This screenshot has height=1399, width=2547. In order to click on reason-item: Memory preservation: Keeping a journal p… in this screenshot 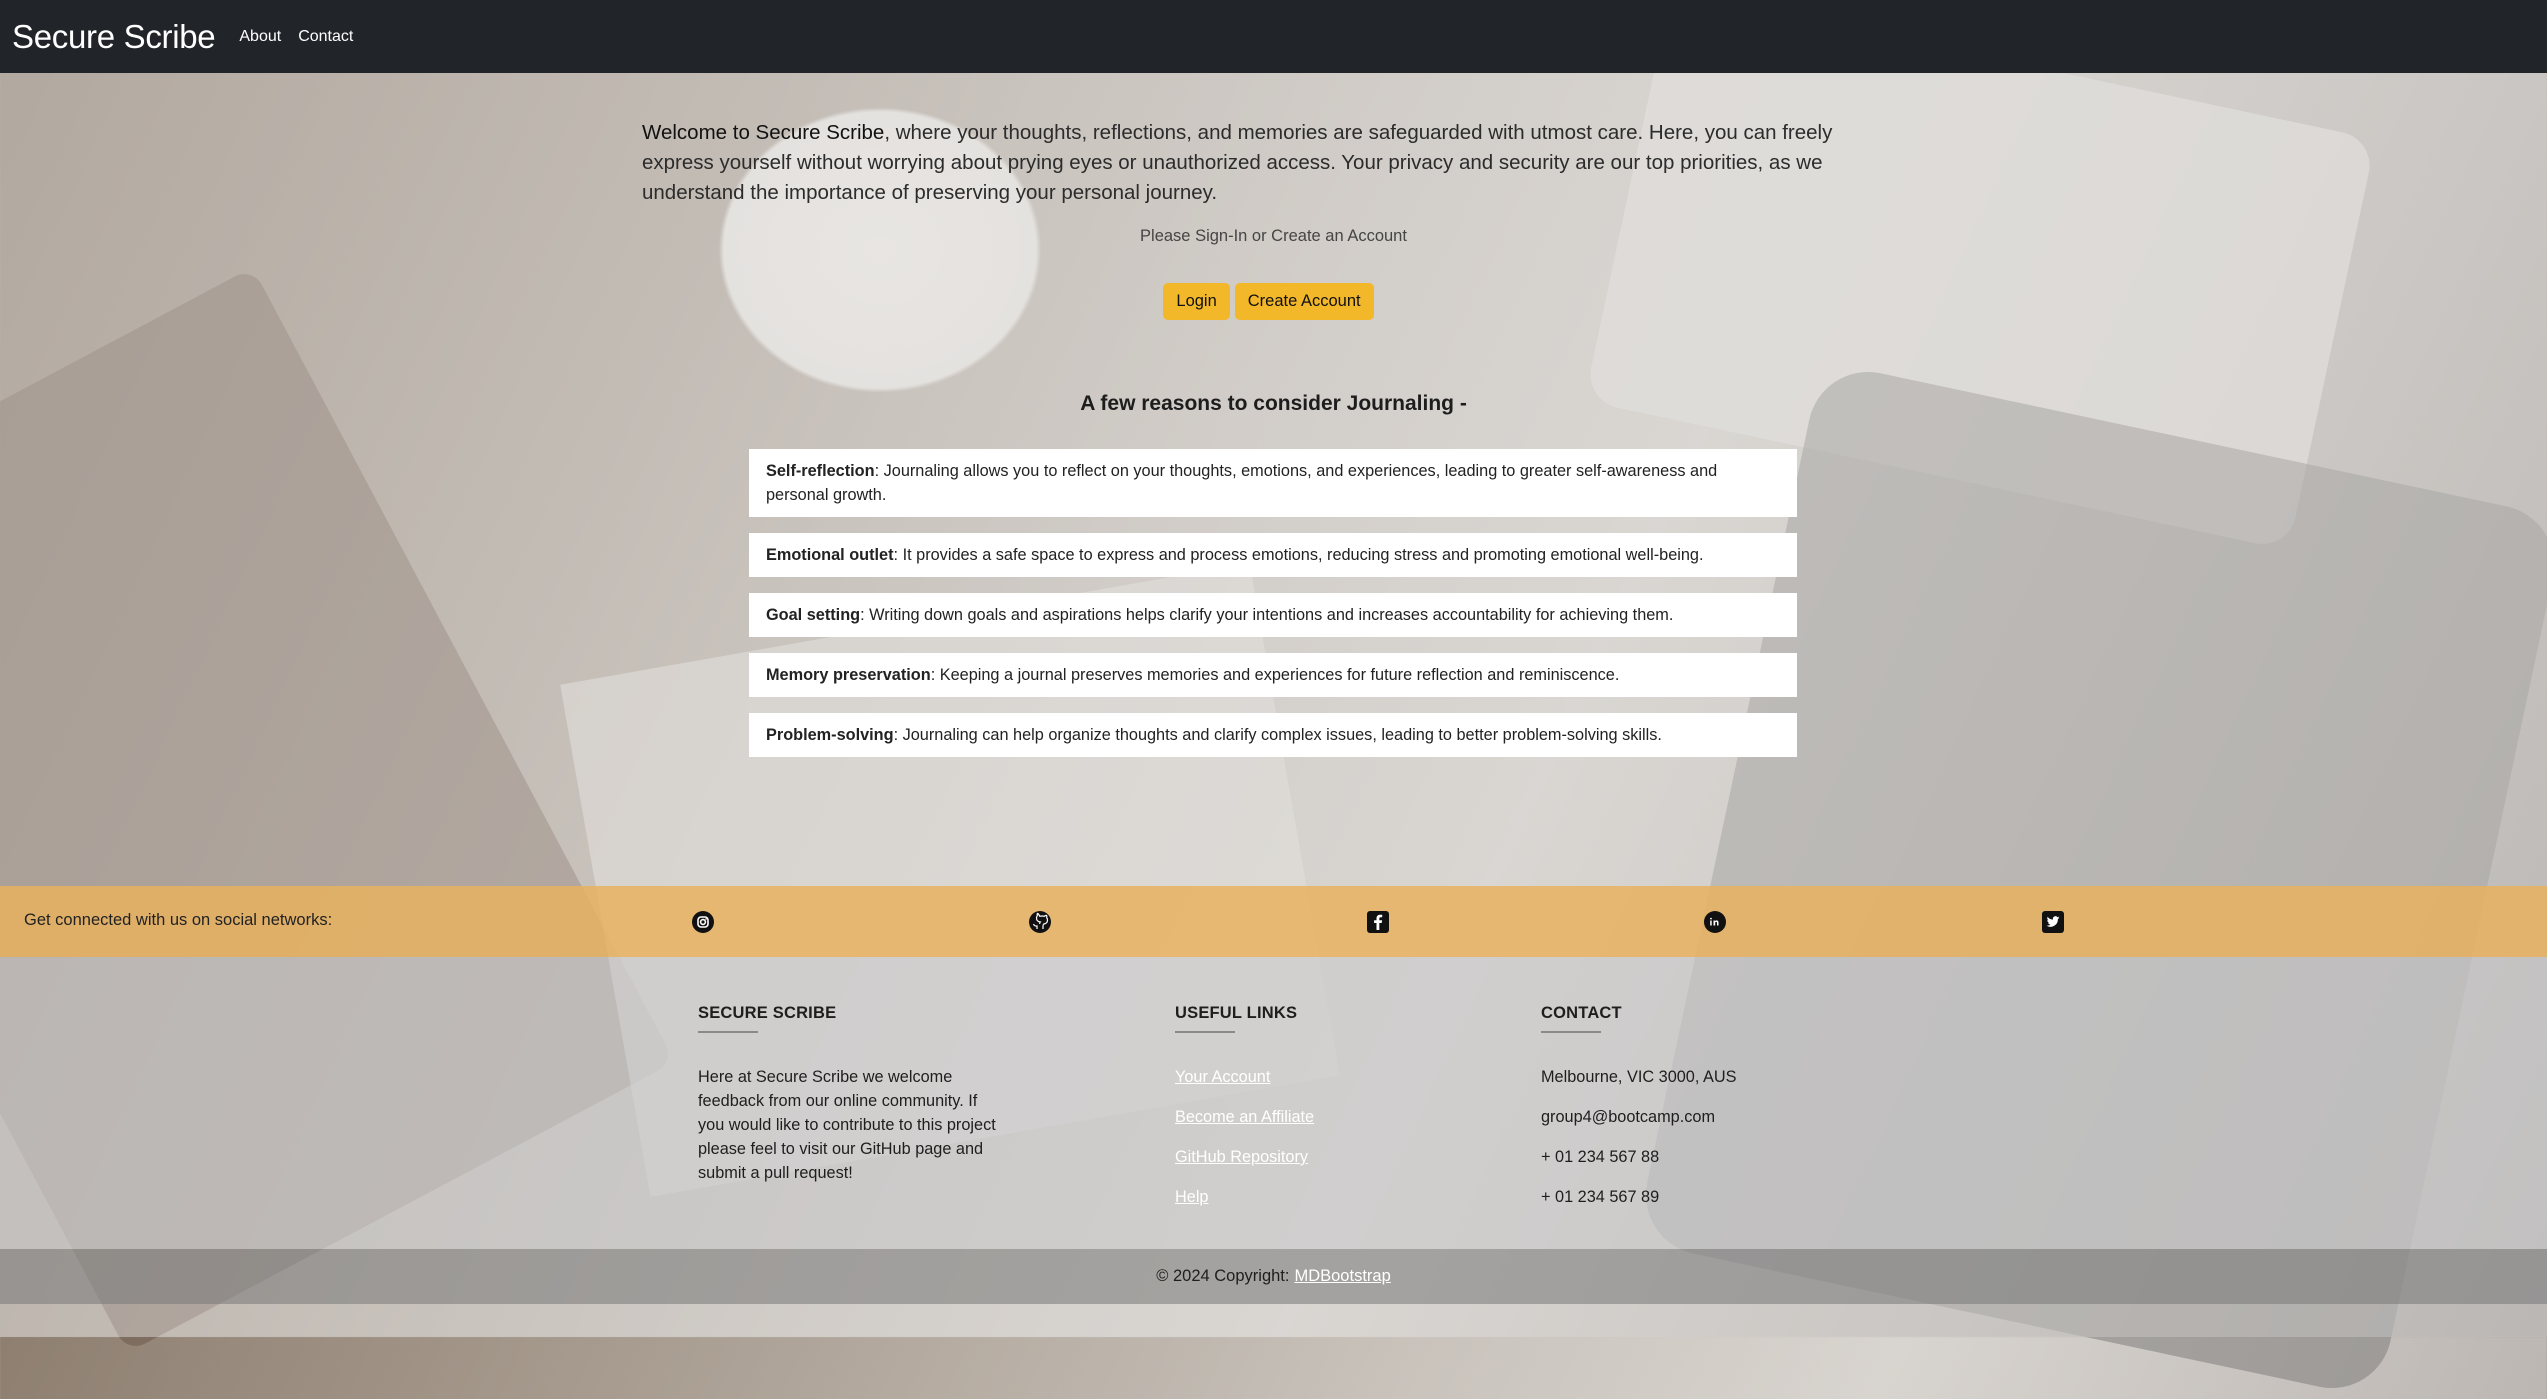, I will do `click(1273, 675)`.